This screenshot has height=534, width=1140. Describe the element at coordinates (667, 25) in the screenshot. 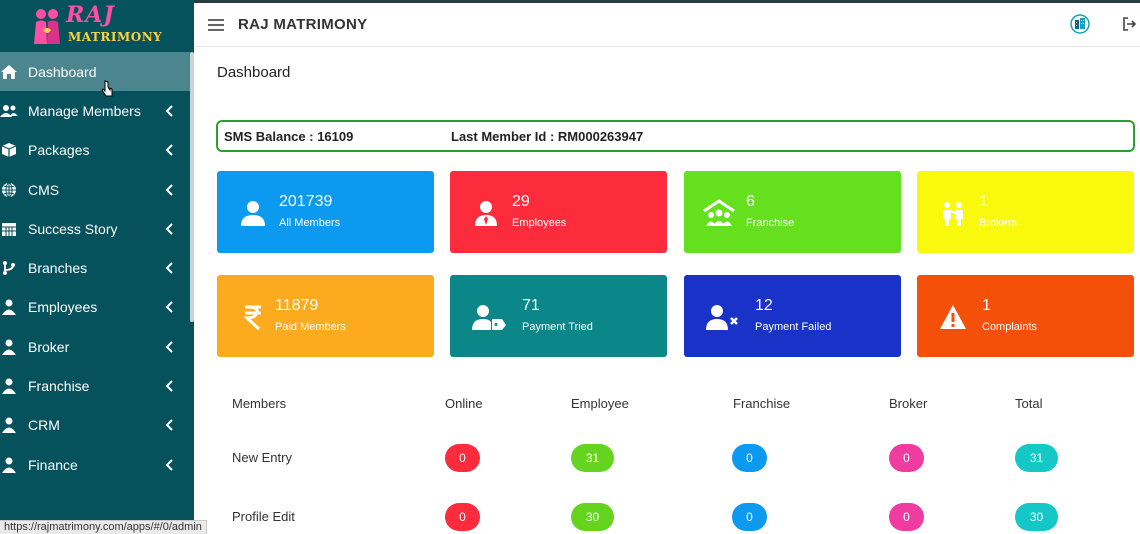

I see `topbar: RAJ MATRIMONY` at that location.